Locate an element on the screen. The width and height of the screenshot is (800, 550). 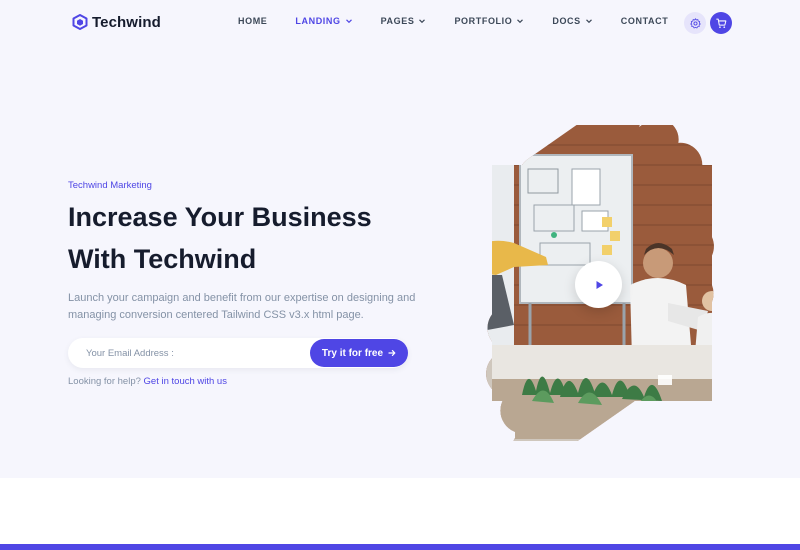
nav-label: Docs is located at coordinates (566, 21).